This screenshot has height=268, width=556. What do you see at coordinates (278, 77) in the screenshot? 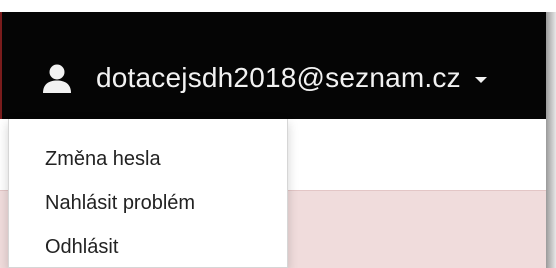
I see `user-email: dotacejsdh2018@seznam.cz` at bounding box center [278, 77].